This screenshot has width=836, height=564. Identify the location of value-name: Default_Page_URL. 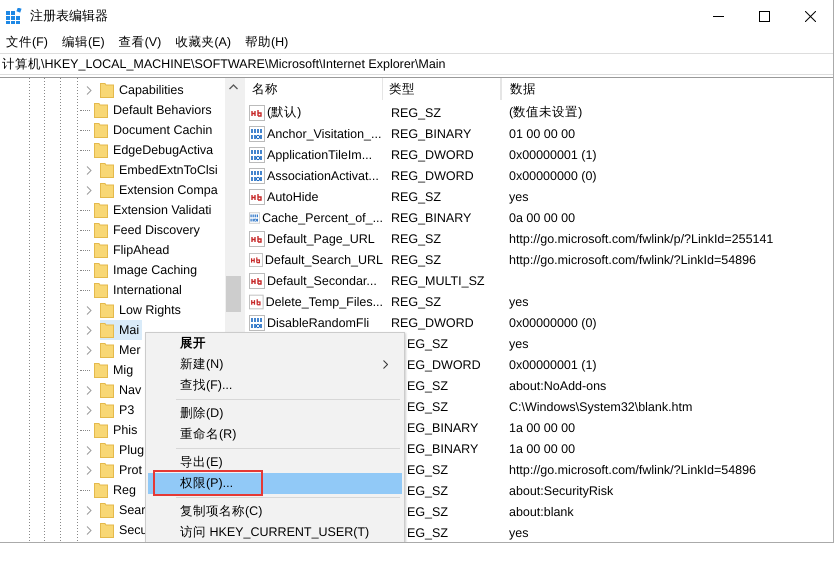
(321, 239).